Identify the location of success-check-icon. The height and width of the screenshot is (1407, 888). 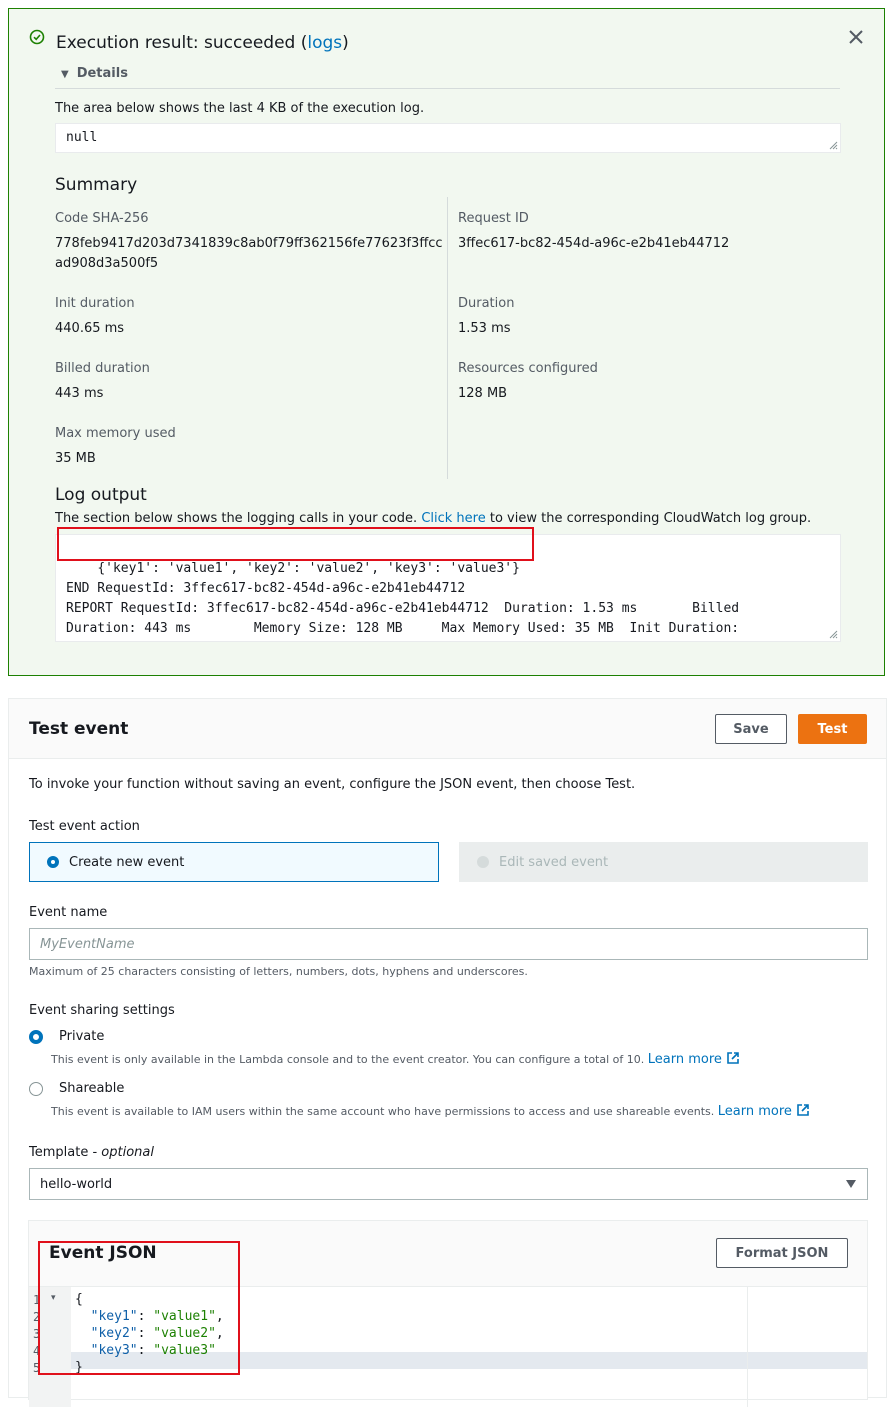
(37, 37).